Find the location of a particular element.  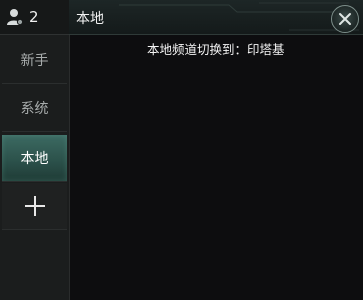

tab-label: 系统 is located at coordinates (34, 109).